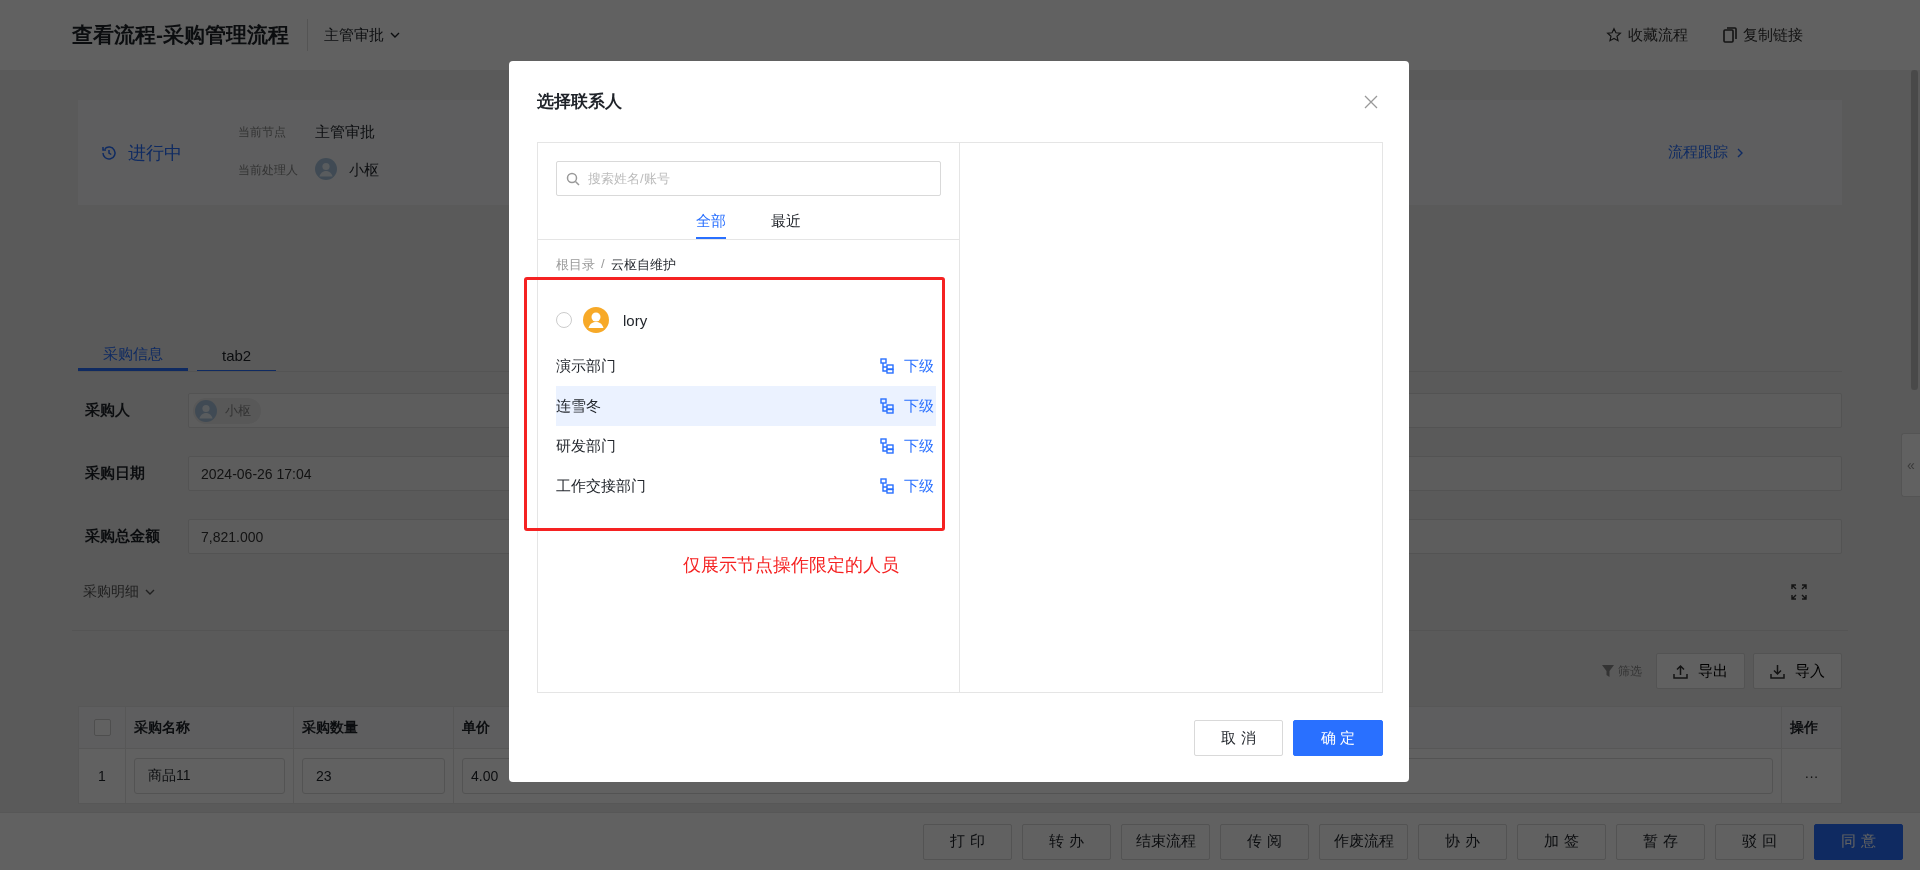 The width and height of the screenshot is (1920, 870). I want to click on funnel-icon, so click(1608, 671).